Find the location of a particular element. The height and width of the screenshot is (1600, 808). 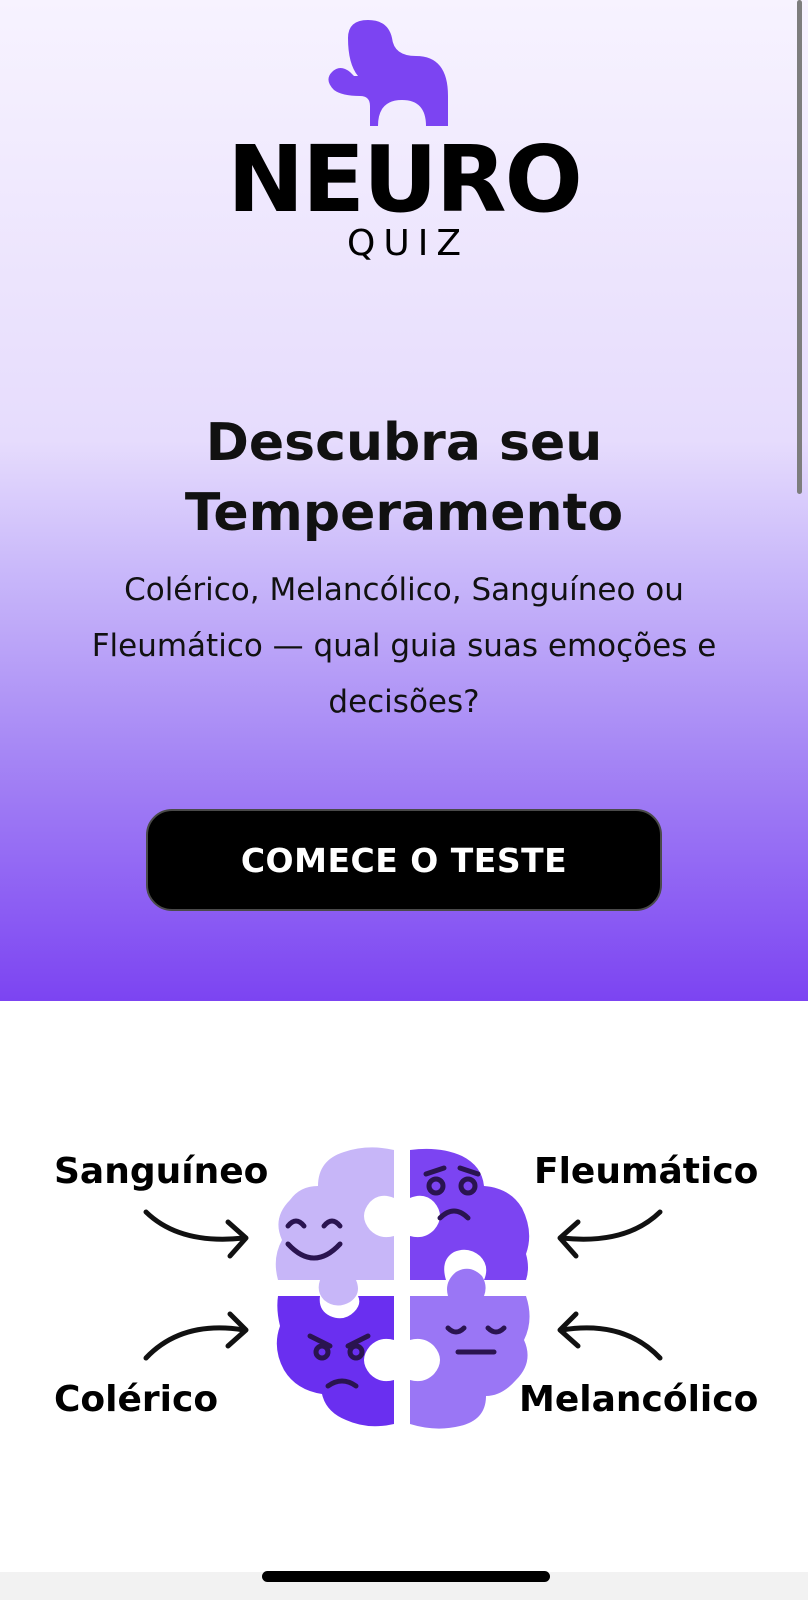

fleumatico-quadrant is located at coordinates (470, 1214).